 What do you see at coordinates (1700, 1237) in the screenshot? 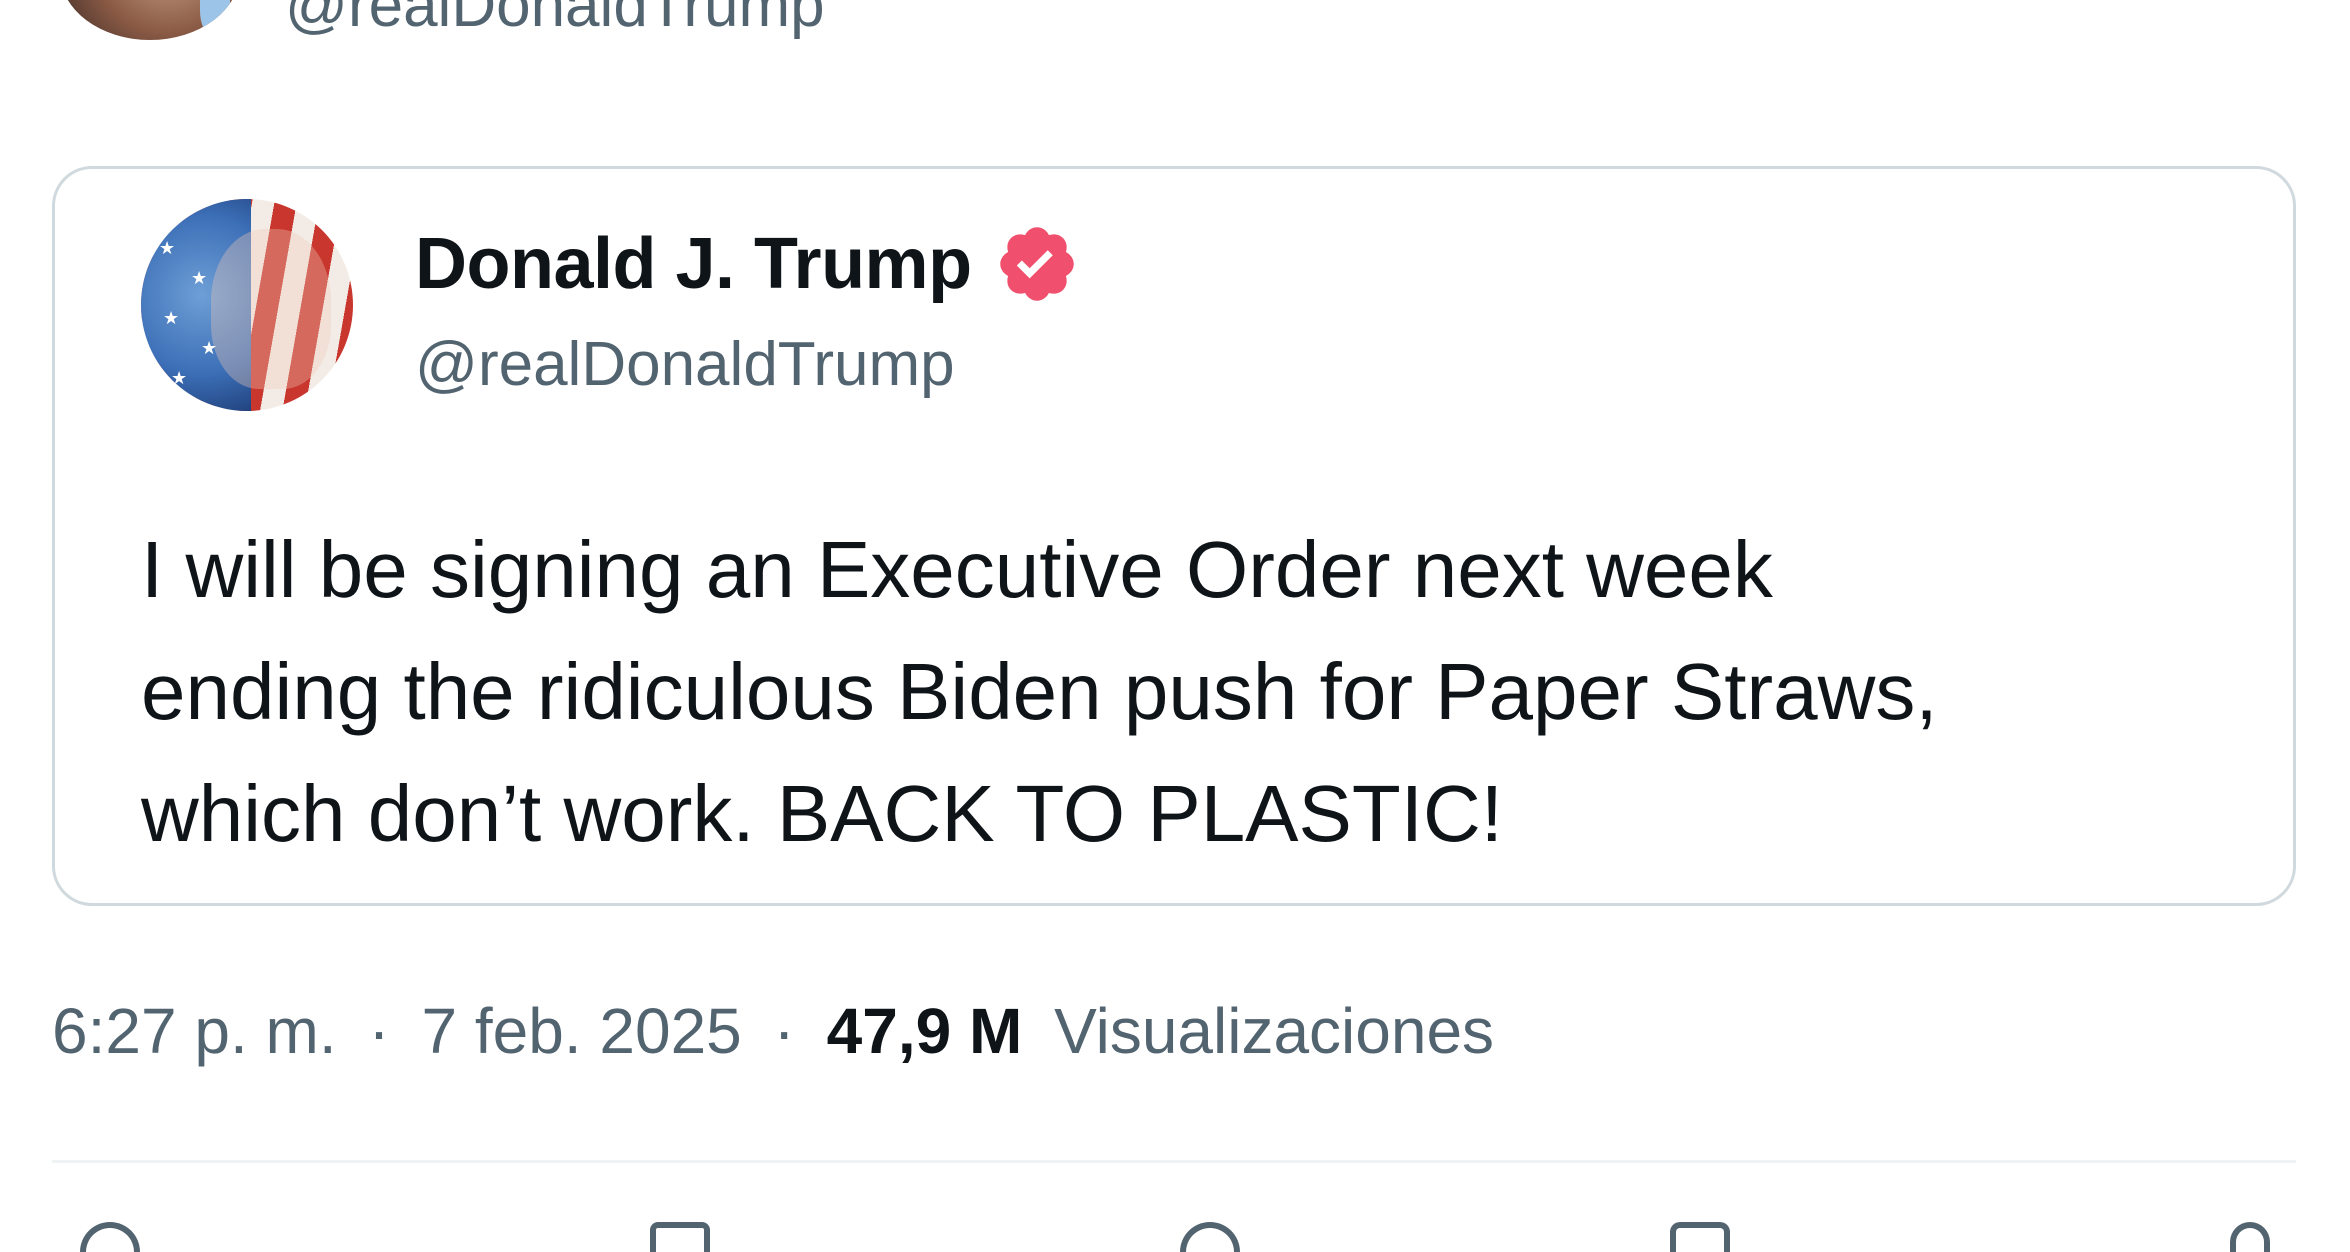
I see `bookmark-icon` at bounding box center [1700, 1237].